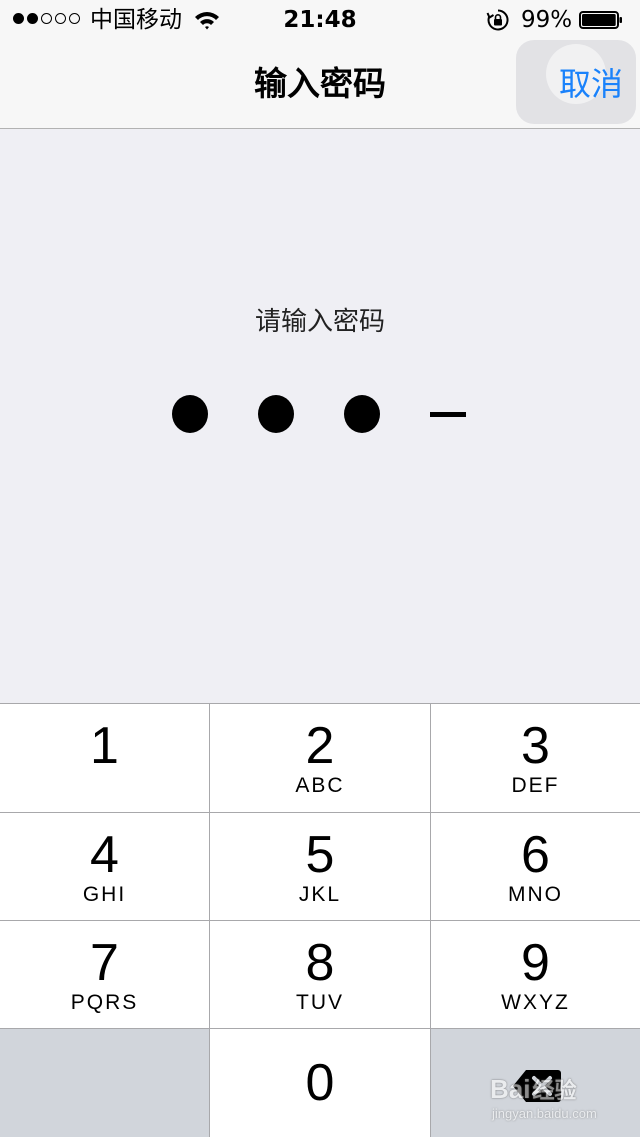 This screenshot has width=640, height=1137. I want to click on key-digit: 7, so click(104, 963).